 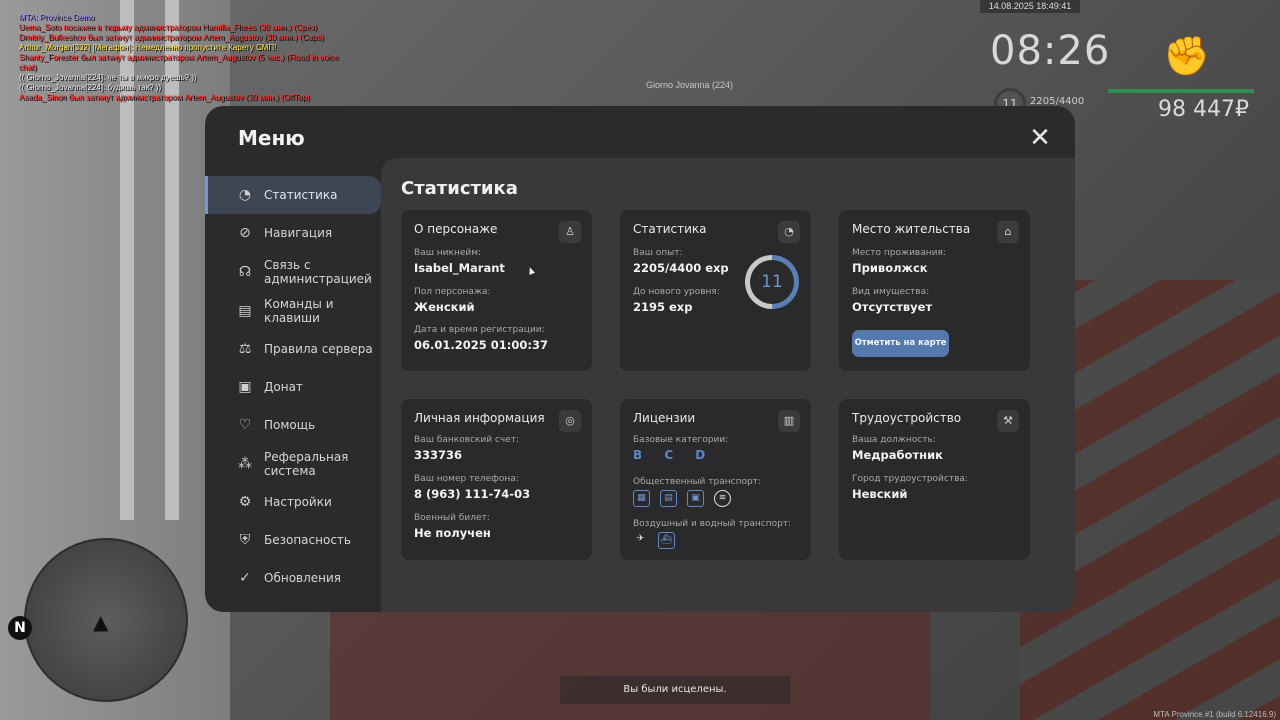 I want to click on license-icon: ▥, so click(x=789, y=421).